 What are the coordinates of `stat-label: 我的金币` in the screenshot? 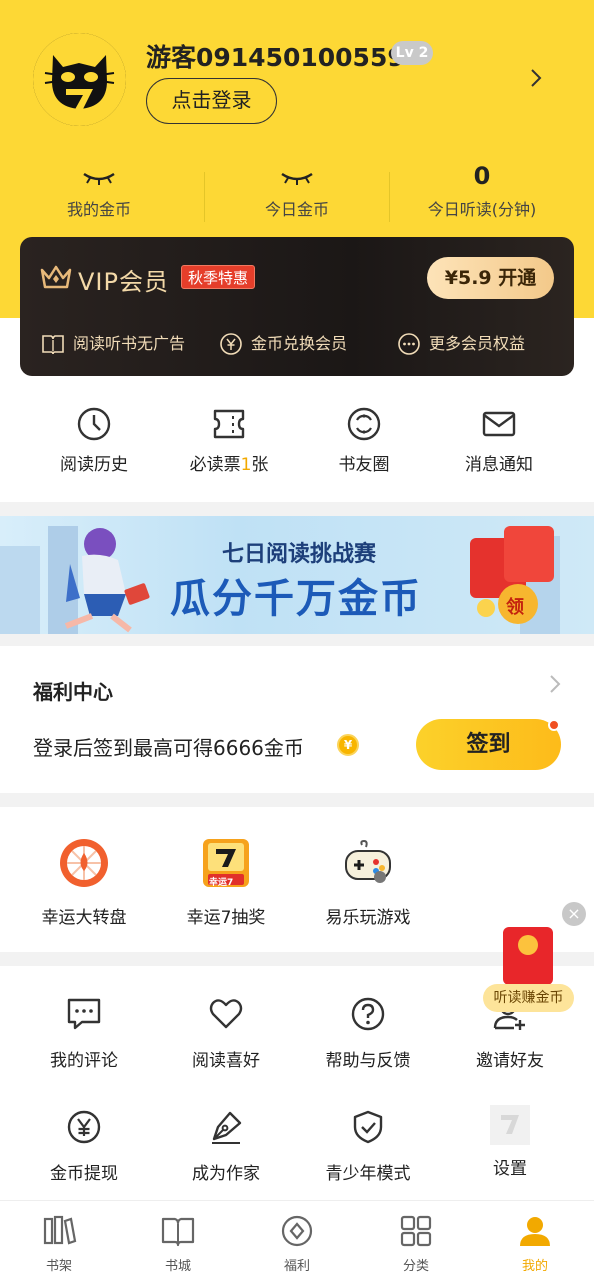 It's located at (98, 209).